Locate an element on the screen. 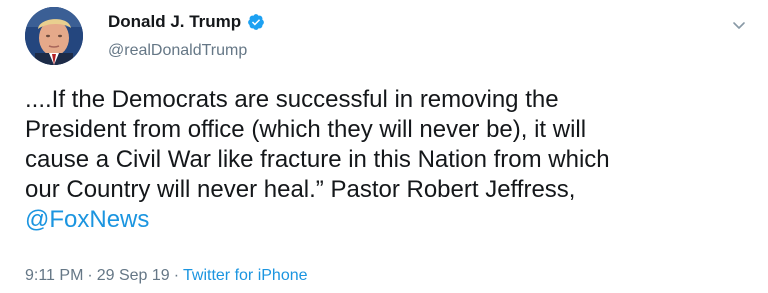 The height and width of the screenshot is (293, 768). author-block: Donald J. Trump @realDonaldTrump is located at coordinates (186, 35).